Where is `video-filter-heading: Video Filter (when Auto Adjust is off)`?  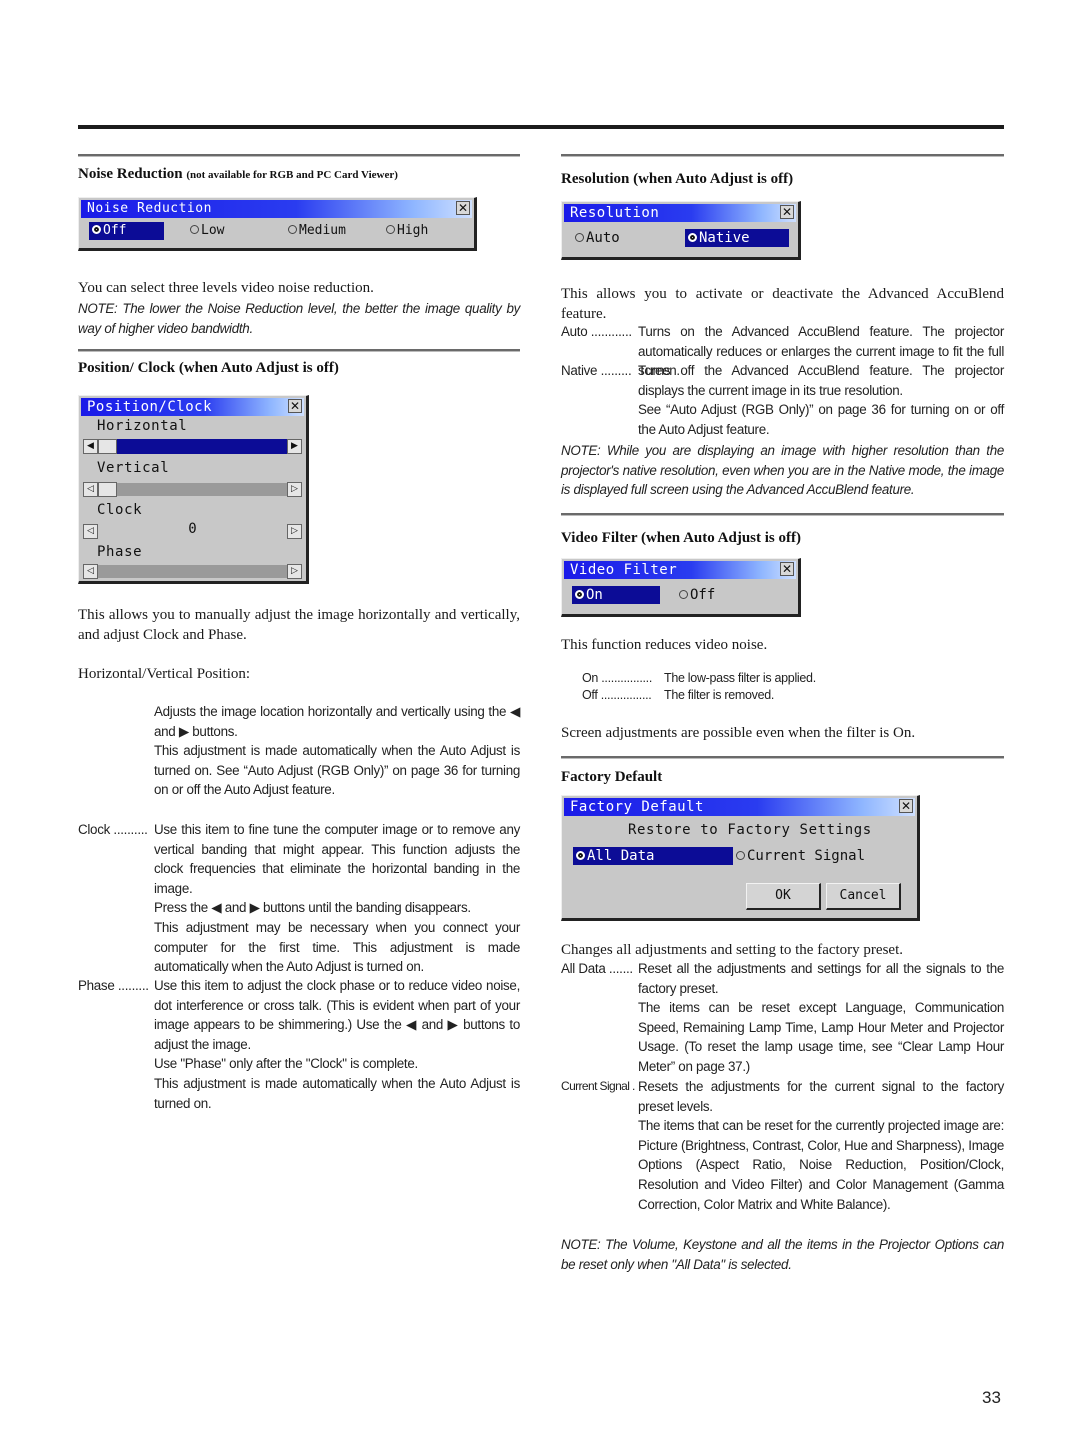
video-filter-heading: Video Filter (when Auto Adjust is off) is located at coordinates (681, 538).